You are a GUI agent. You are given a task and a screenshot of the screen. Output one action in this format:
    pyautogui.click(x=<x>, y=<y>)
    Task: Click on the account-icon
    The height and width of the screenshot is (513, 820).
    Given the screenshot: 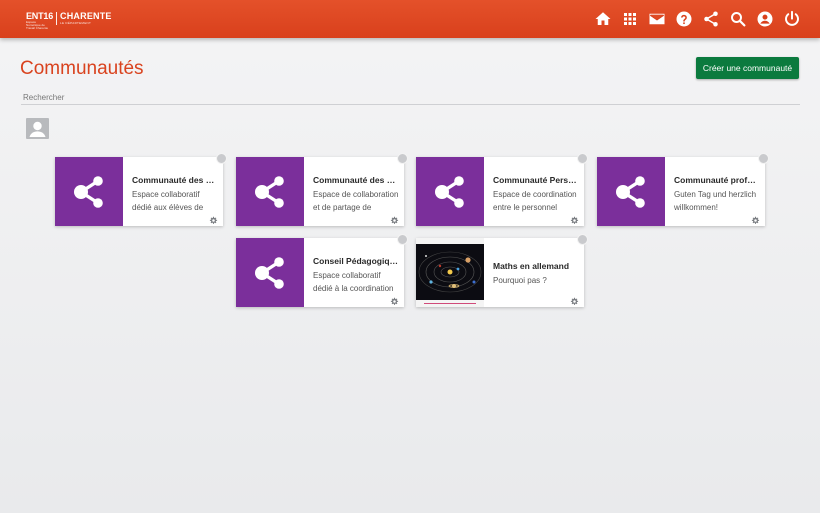 What is the action you would take?
    pyautogui.click(x=765, y=19)
    